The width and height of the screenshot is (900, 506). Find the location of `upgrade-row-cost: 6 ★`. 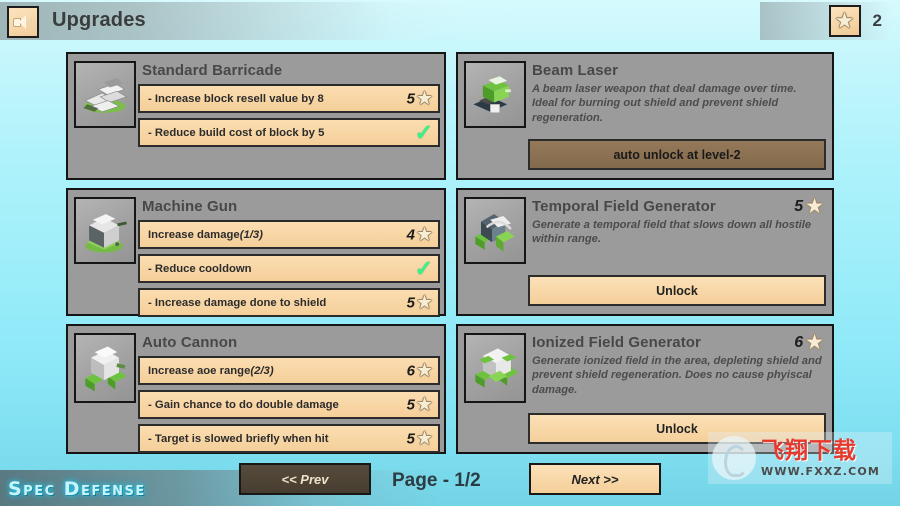

upgrade-row-cost: 6 ★ is located at coordinates (420, 370).